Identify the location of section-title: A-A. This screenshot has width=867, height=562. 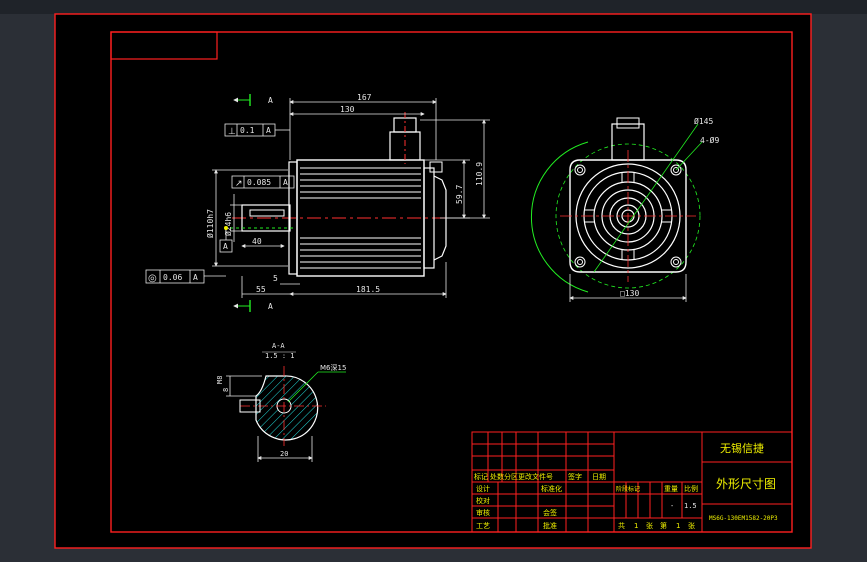
(278, 346).